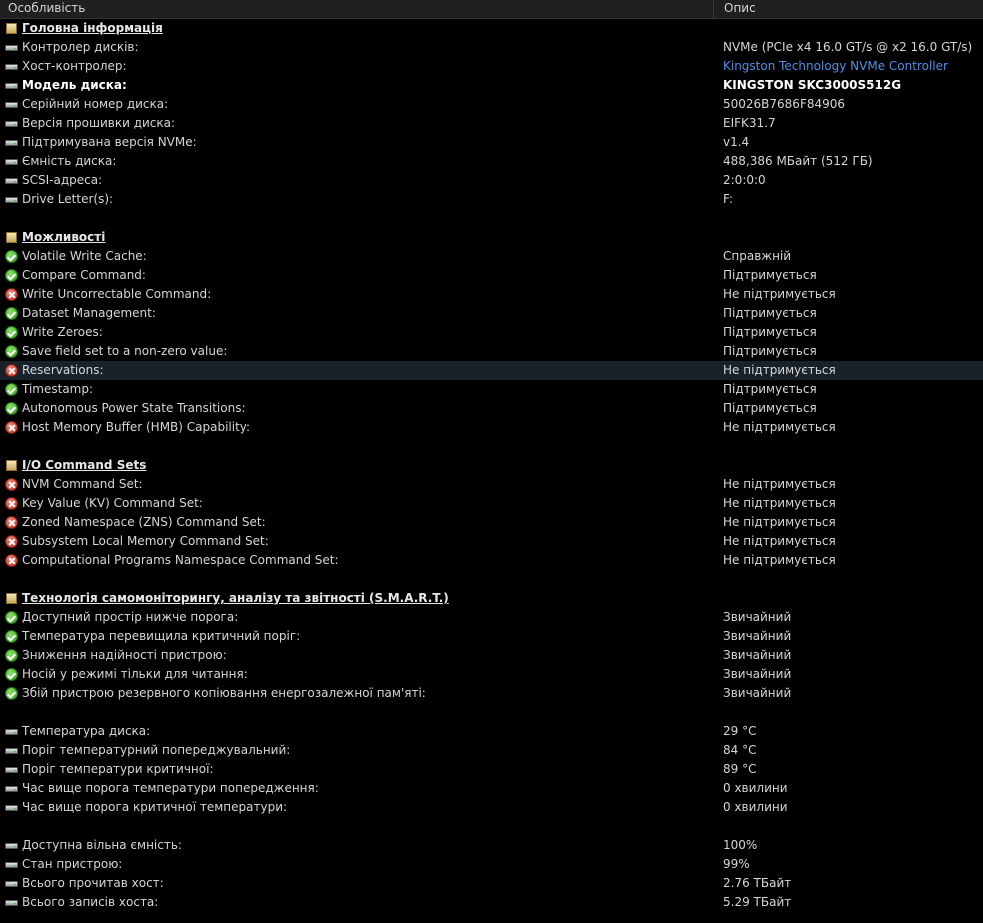 The width and height of the screenshot is (983, 923). I want to click on property-row: Доступна вільна ємність: 100%, so click(491, 845).